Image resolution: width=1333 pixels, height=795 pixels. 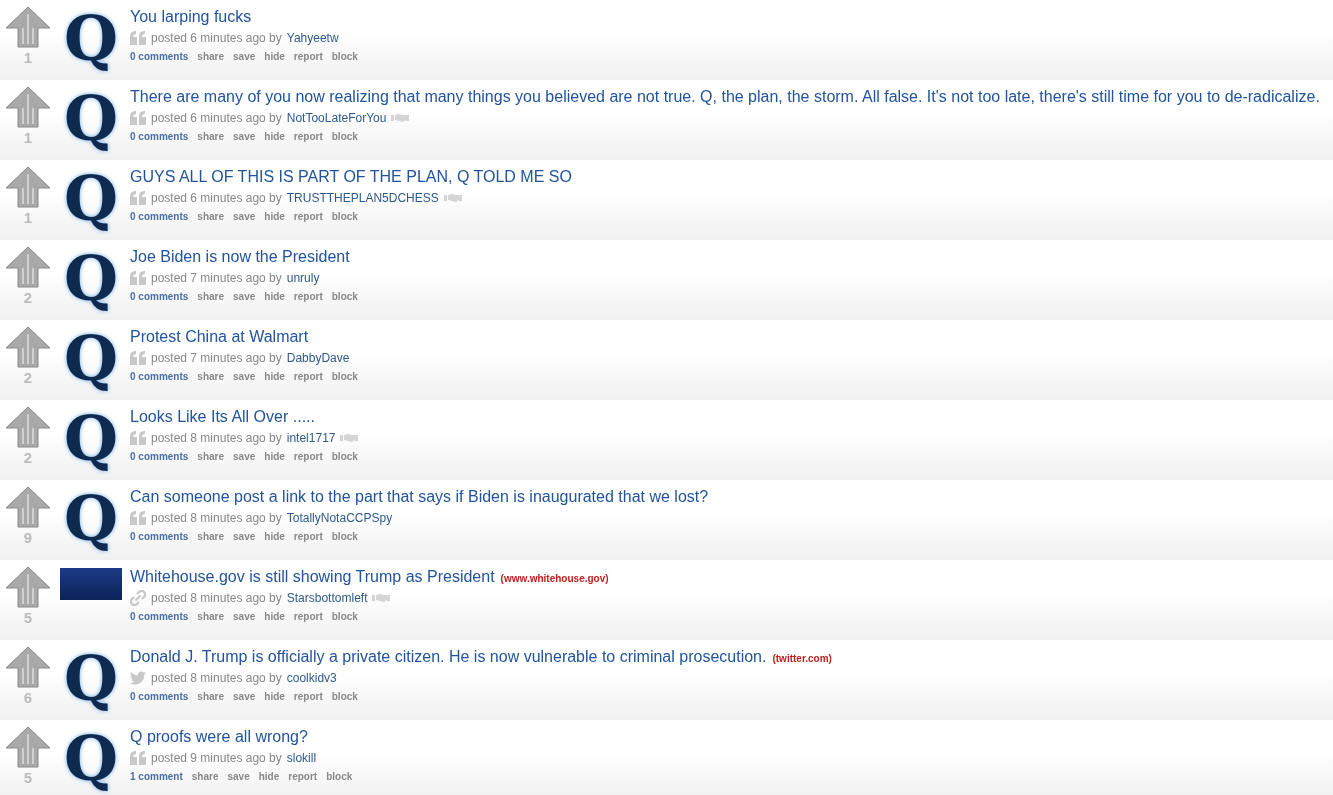 I want to click on post-title-link: GUYS ALL OF THIS IS PART OF THE PLAN, Q TOLD ME SO, so click(x=351, y=177).